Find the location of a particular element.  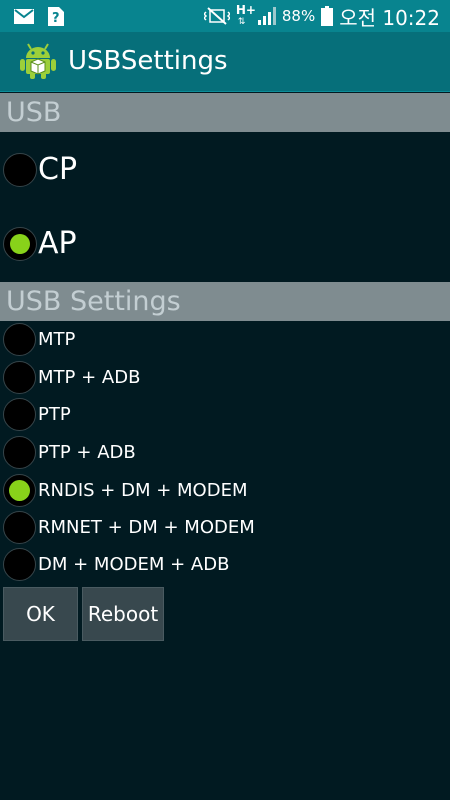

section-header-usb-settings: USB Settings is located at coordinates (225, 301).